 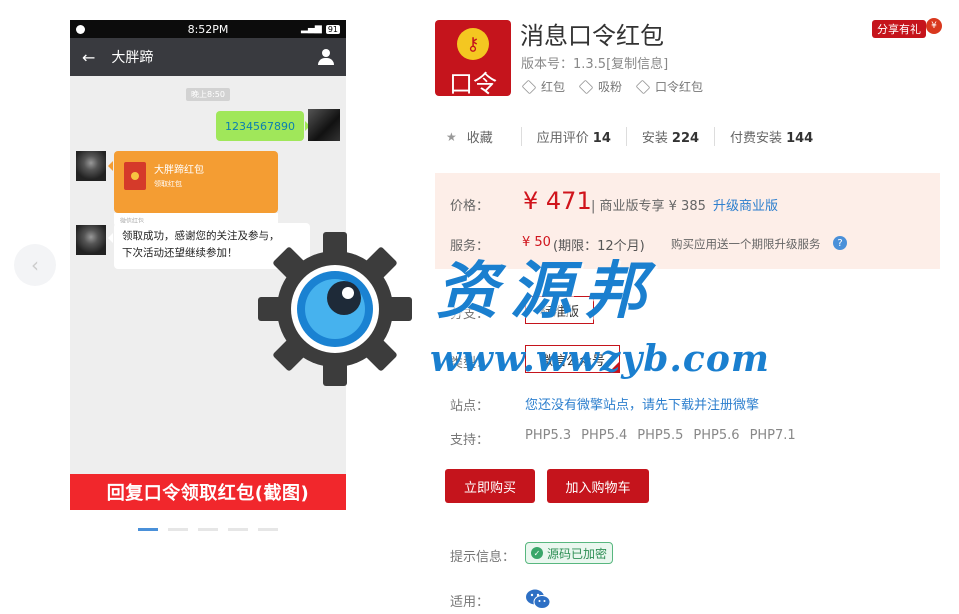 I want to click on redpacket-sub: 领取红包, so click(x=168, y=184).